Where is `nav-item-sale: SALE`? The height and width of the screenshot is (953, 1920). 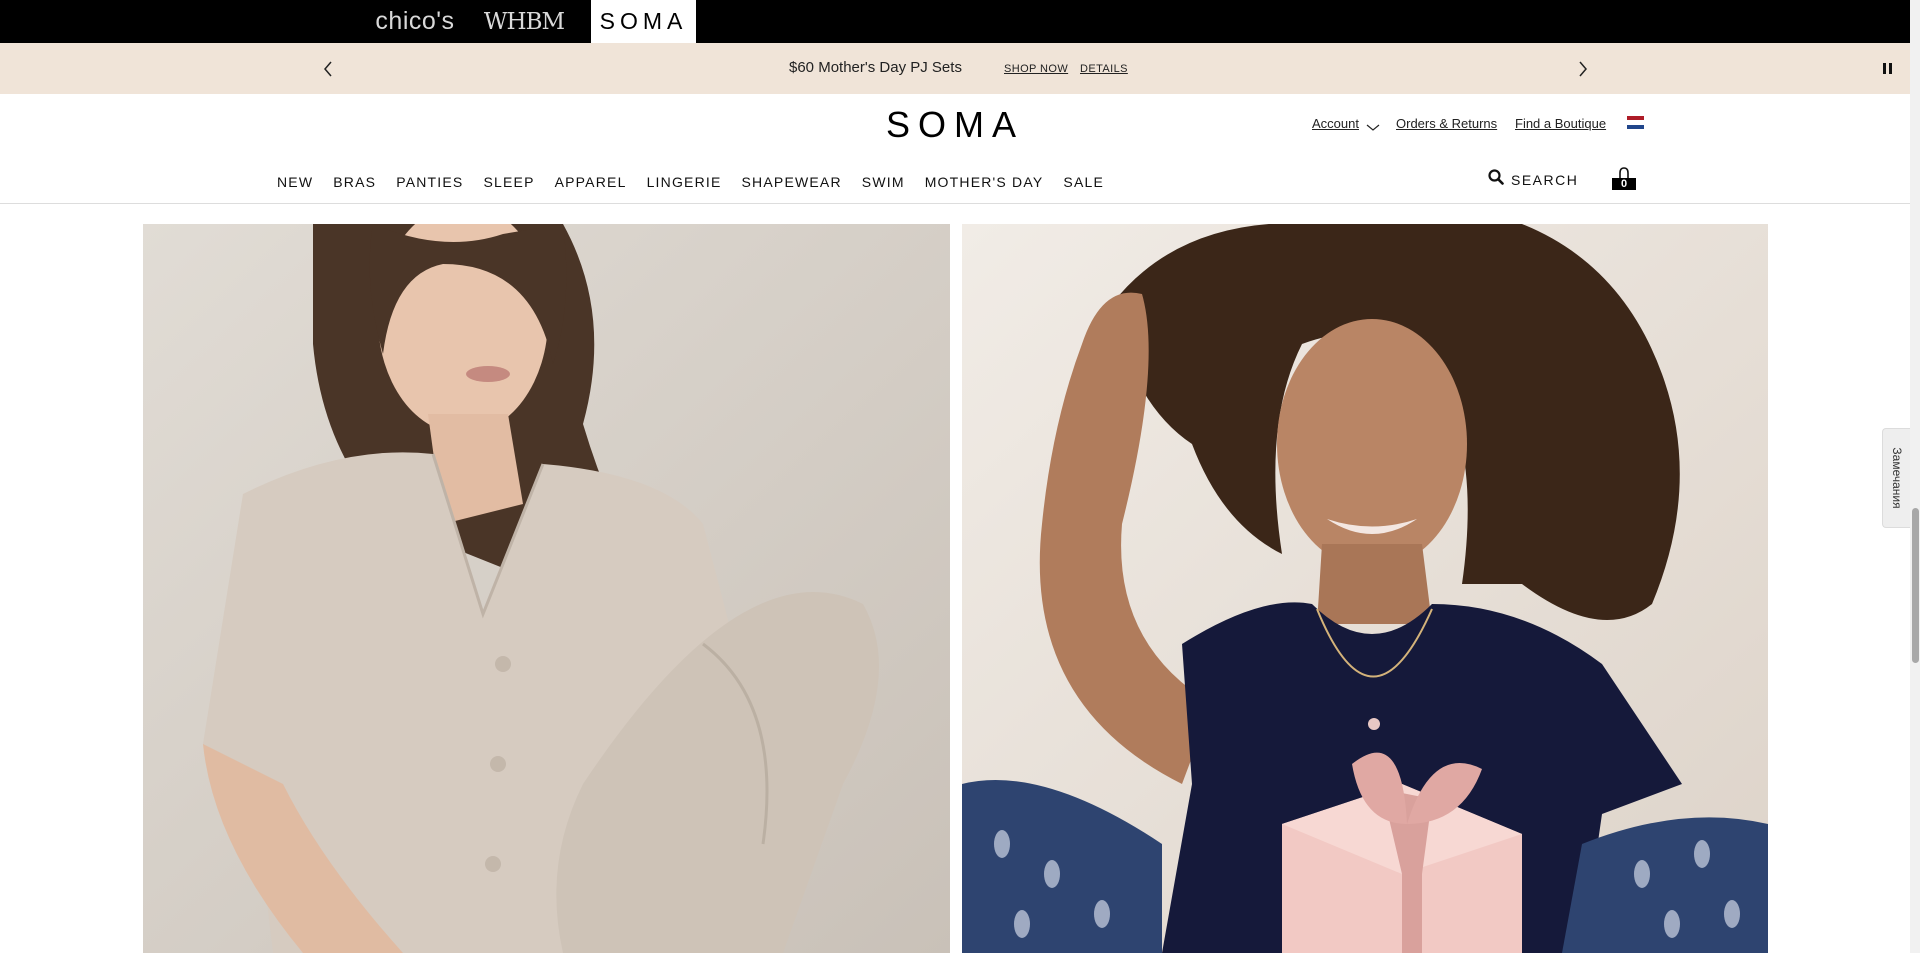 nav-item-sale: SALE is located at coordinates (1083, 182).